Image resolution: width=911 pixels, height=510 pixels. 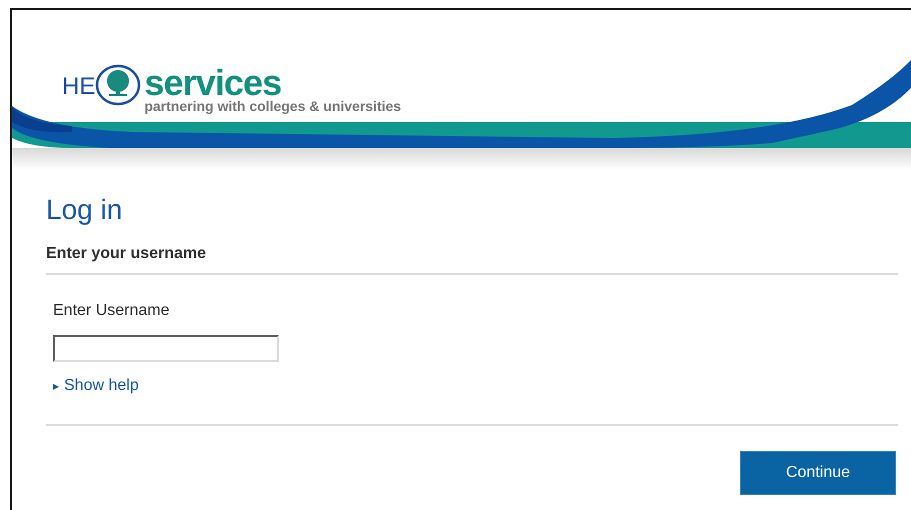 I want to click on logo-name: services, so click(x=213, y=83).